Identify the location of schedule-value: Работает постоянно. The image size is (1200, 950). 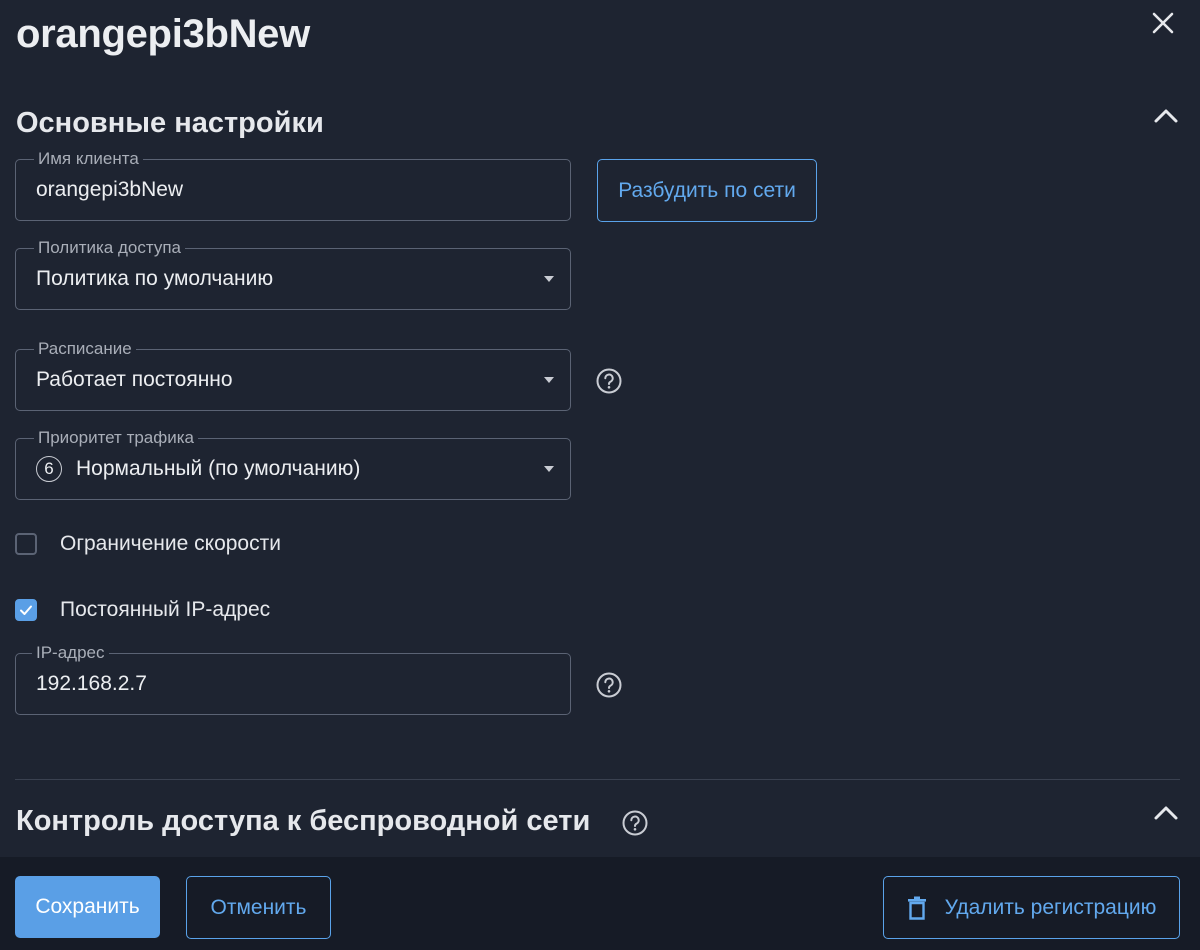
(134, 379).